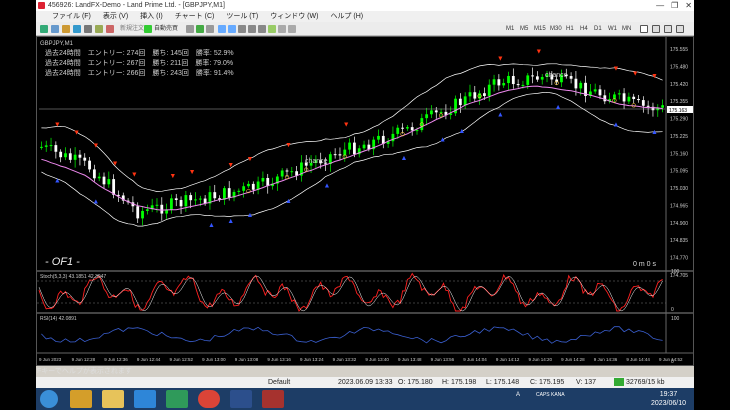  I want to click on crosshair-icon, so click(656, 29).